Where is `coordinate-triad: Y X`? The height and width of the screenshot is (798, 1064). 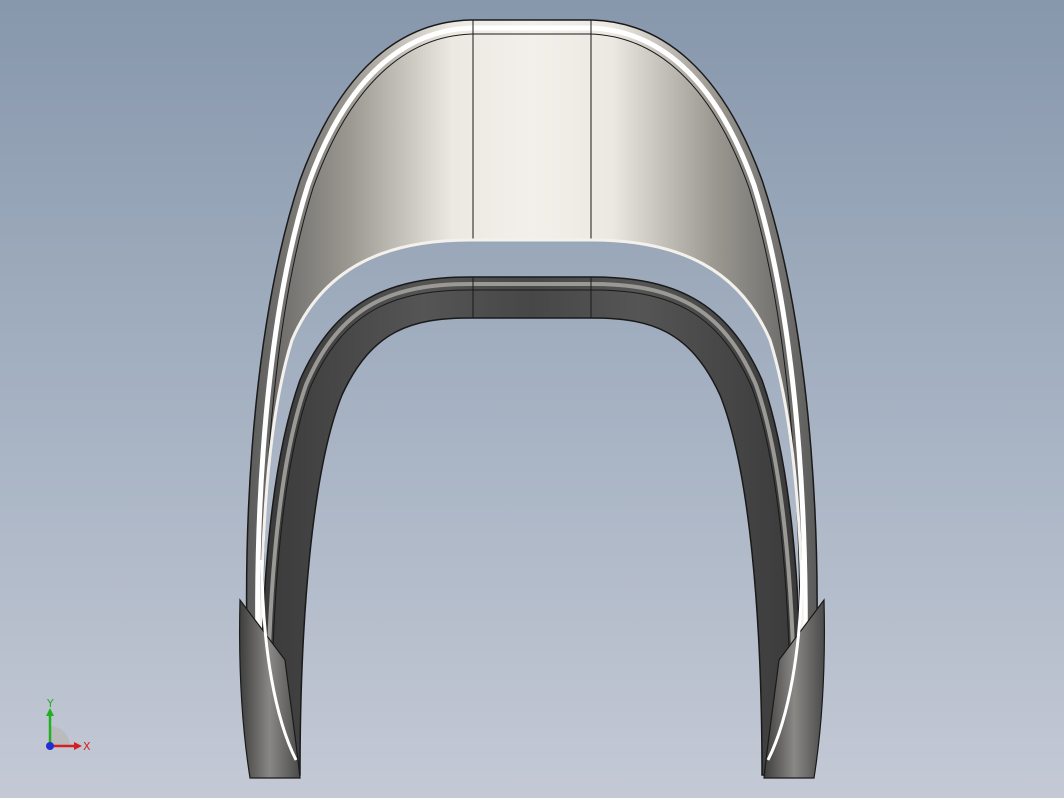 coordinate-triad: Y X is located at coordinates (68, 725).